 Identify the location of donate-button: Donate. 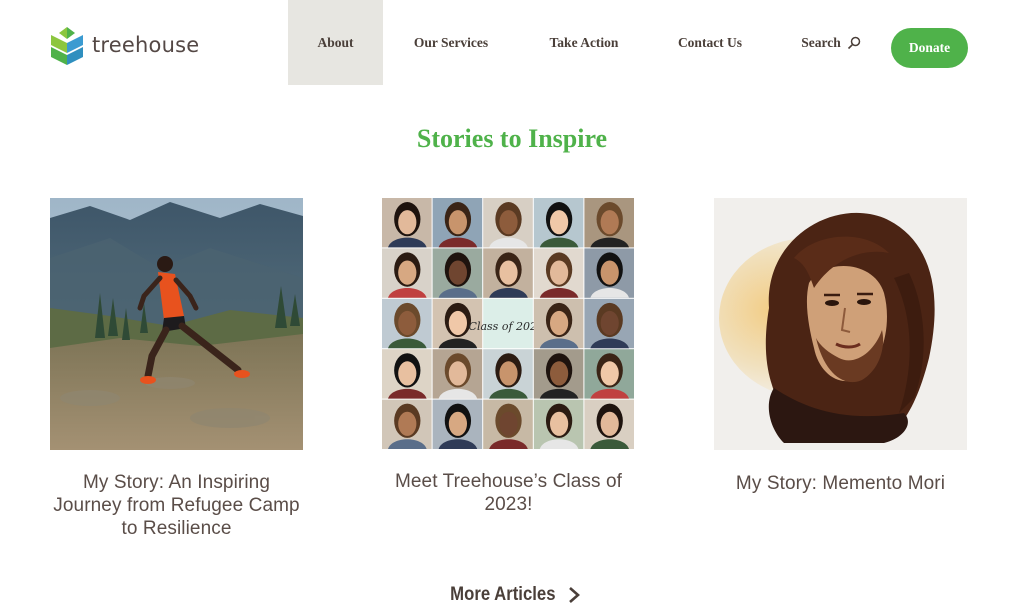
(929, 48).